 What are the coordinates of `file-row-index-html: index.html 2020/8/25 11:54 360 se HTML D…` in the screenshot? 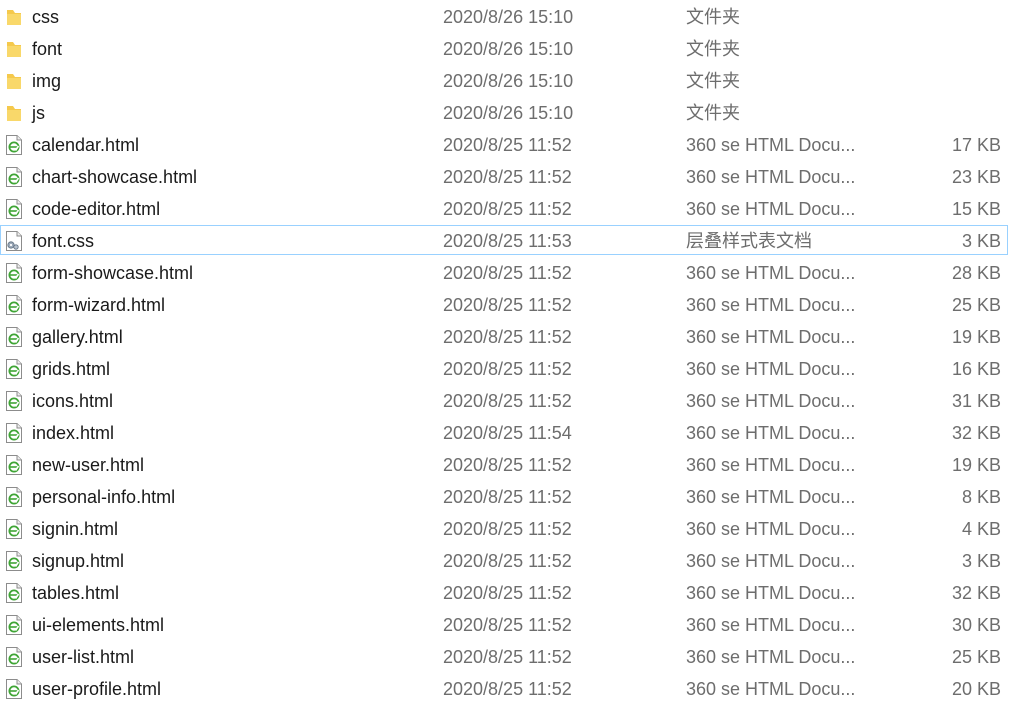 It's located at (504, 432).